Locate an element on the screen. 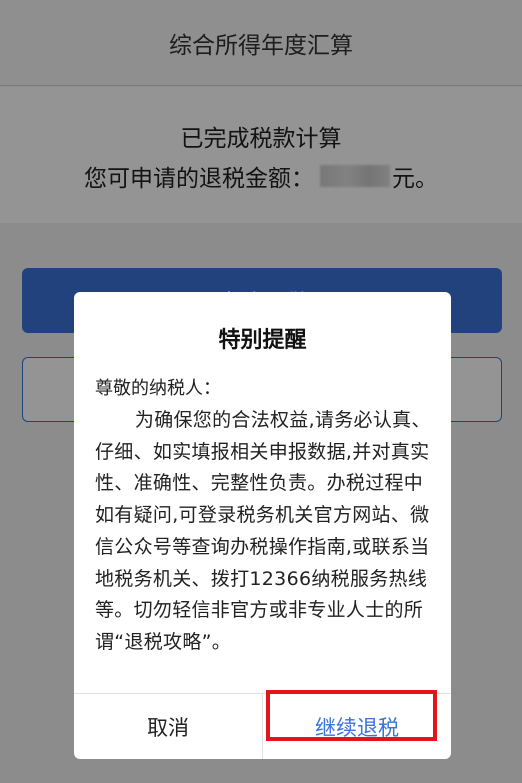  dialog-title: 特别提醒 is located at coordinates (262, 340).